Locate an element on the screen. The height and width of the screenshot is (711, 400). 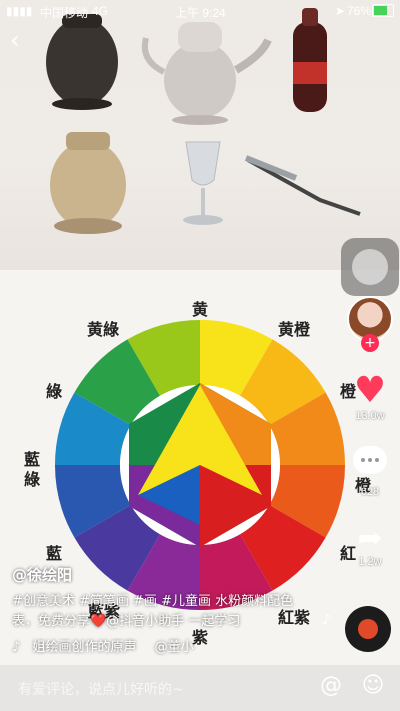
assistive-touch-button is located at coordinates (370, 267).